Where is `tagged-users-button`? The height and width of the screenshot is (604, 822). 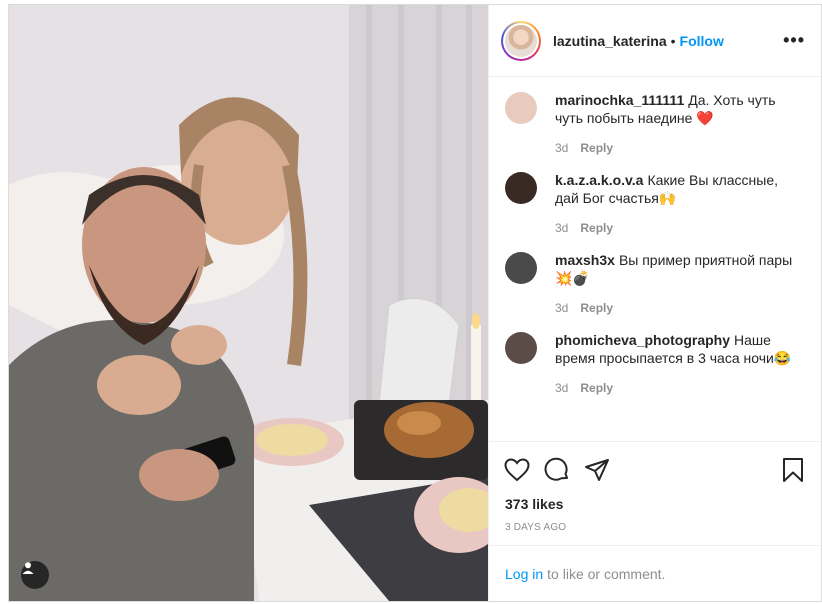
tagged-users-button is located at coordinates (35, 575).